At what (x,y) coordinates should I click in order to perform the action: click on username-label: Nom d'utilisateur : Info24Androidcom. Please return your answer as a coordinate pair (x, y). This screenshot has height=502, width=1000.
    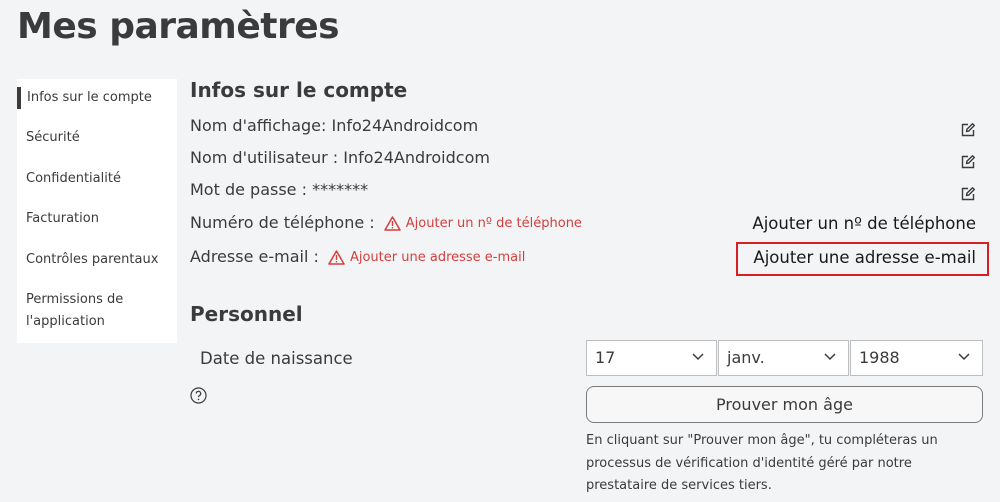
    Looking at the image, I should click on (340, 157).